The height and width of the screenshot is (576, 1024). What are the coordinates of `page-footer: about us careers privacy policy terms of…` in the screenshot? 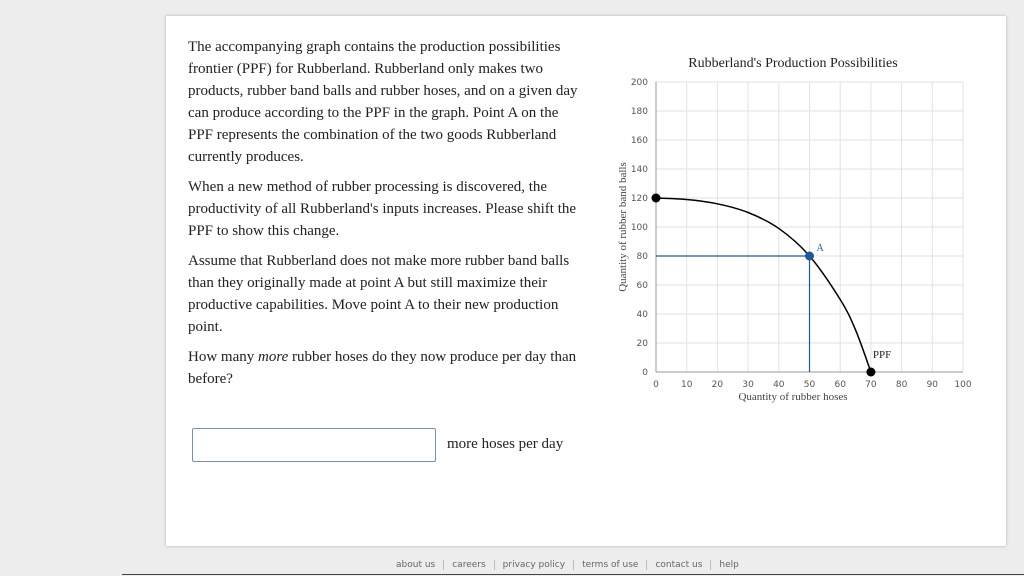 It's located at (512, 566).